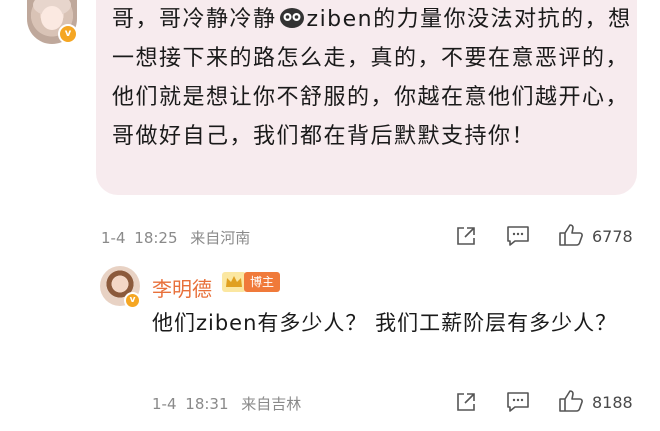 This screenshot has height=431, width=660. I want to click on comment-location: 来自河南, so click(220, 238).